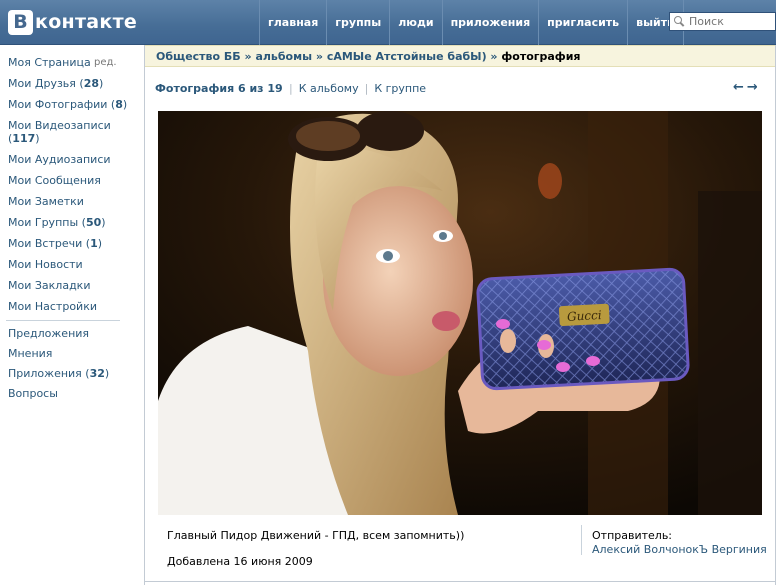  I want to click on menu-label: Мои Фотографии (, so click(62, 104).